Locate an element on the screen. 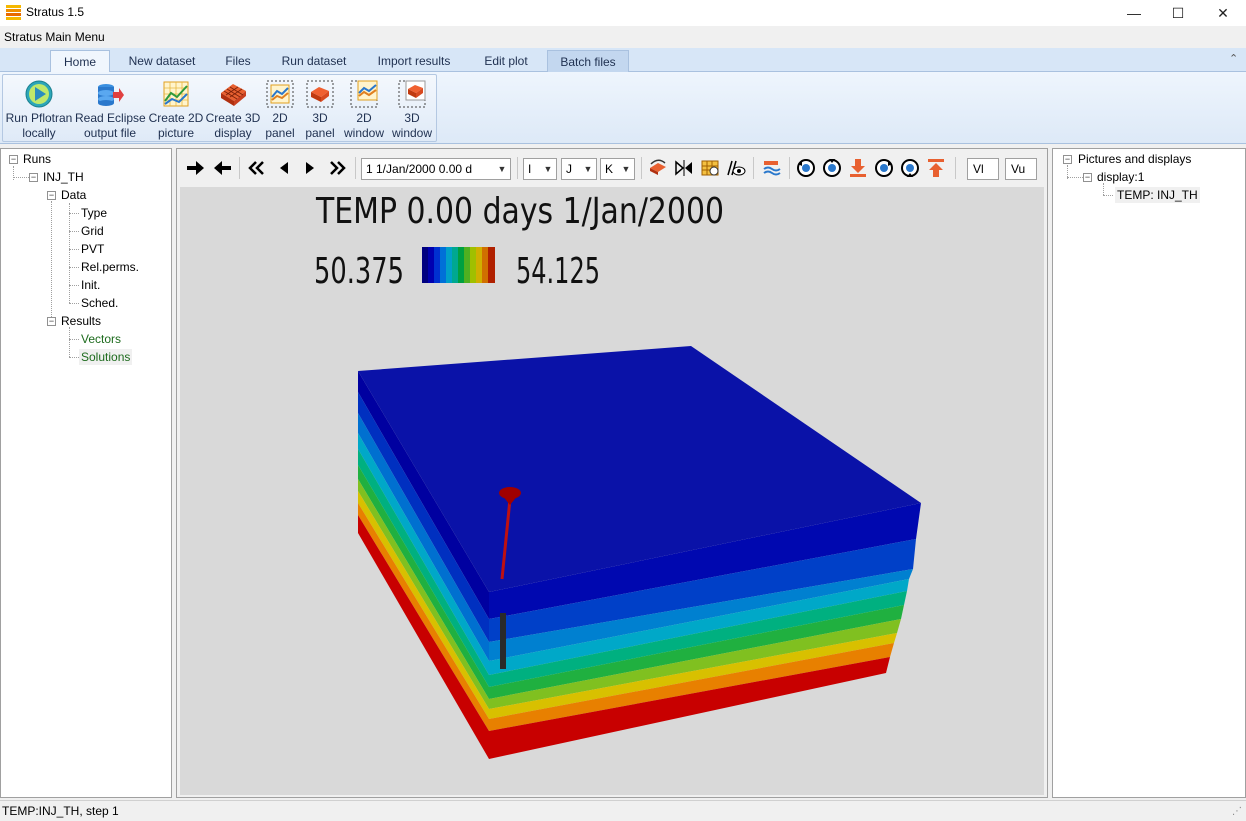 Image resolution: width=1246 pixels, height=821 pixels. tab-new-dataset: New dataset is located at coordinates (162, 61).